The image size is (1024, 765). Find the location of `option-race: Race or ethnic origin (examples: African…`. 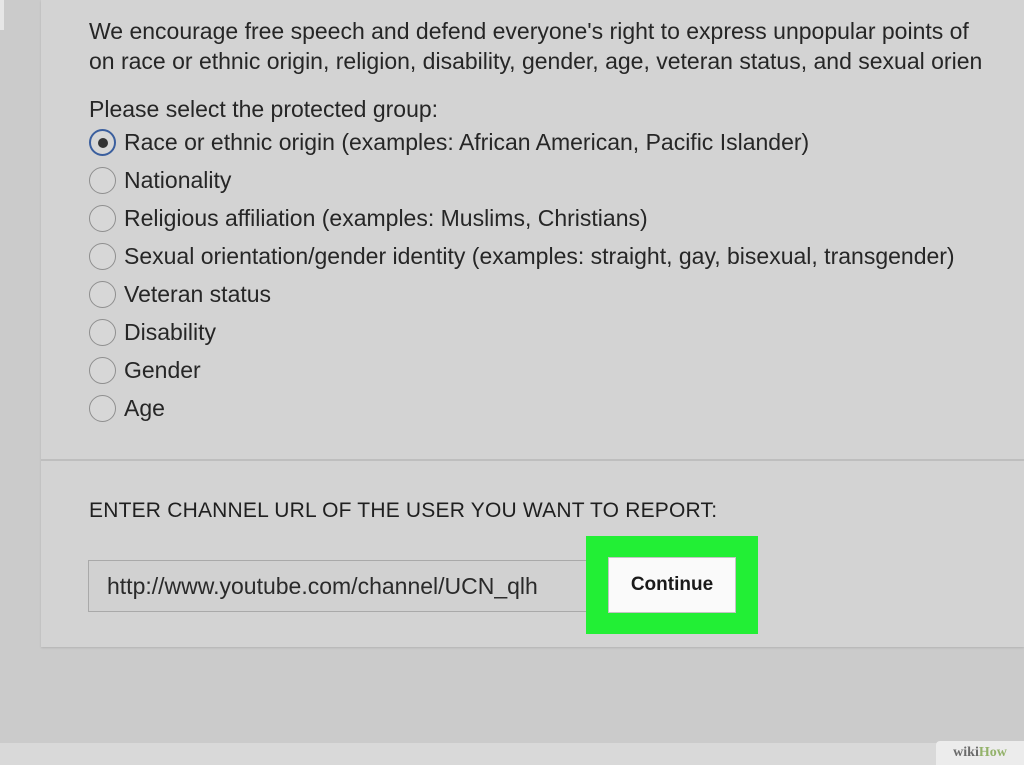

option-race: Race or ethnic origin (examples: African… is located at coordinates (556, 142).